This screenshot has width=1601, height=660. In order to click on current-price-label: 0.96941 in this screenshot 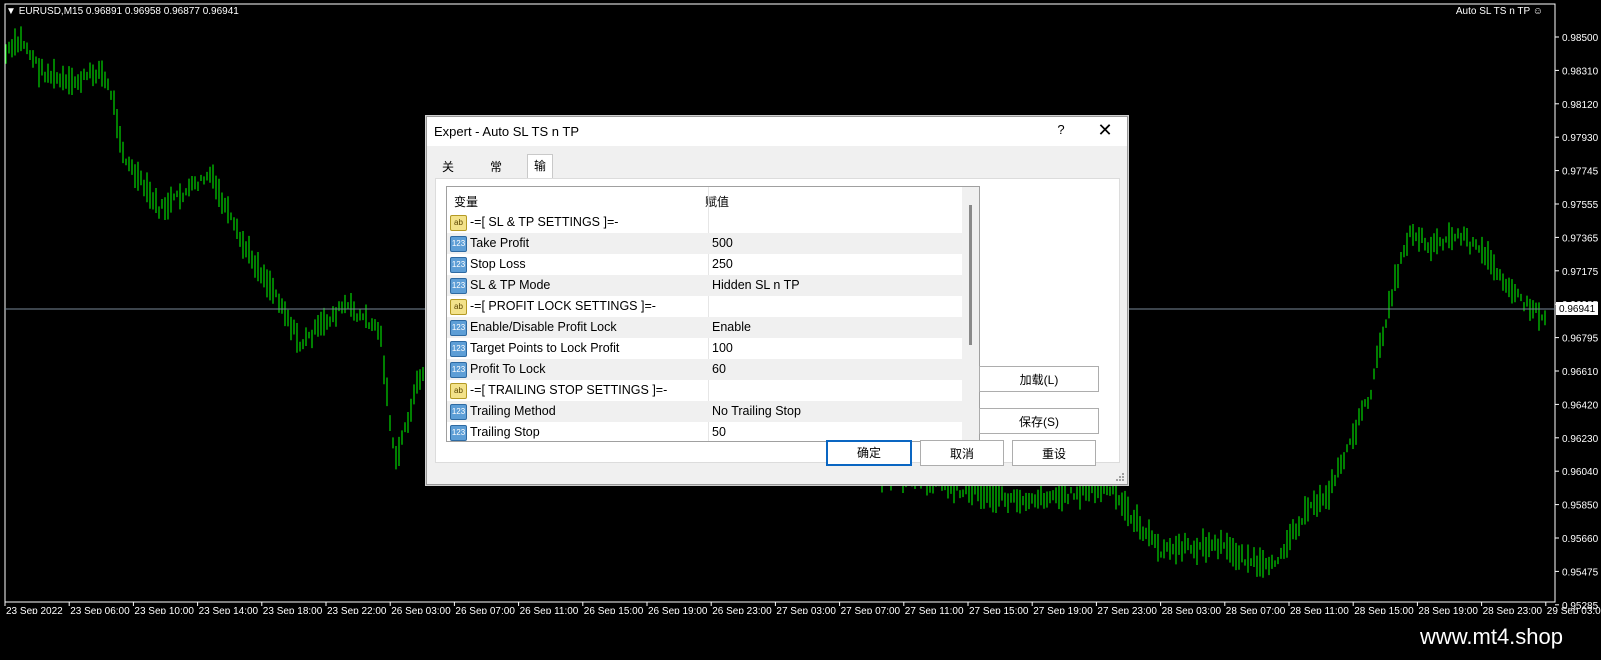, I will do `click(1577, 309)`.